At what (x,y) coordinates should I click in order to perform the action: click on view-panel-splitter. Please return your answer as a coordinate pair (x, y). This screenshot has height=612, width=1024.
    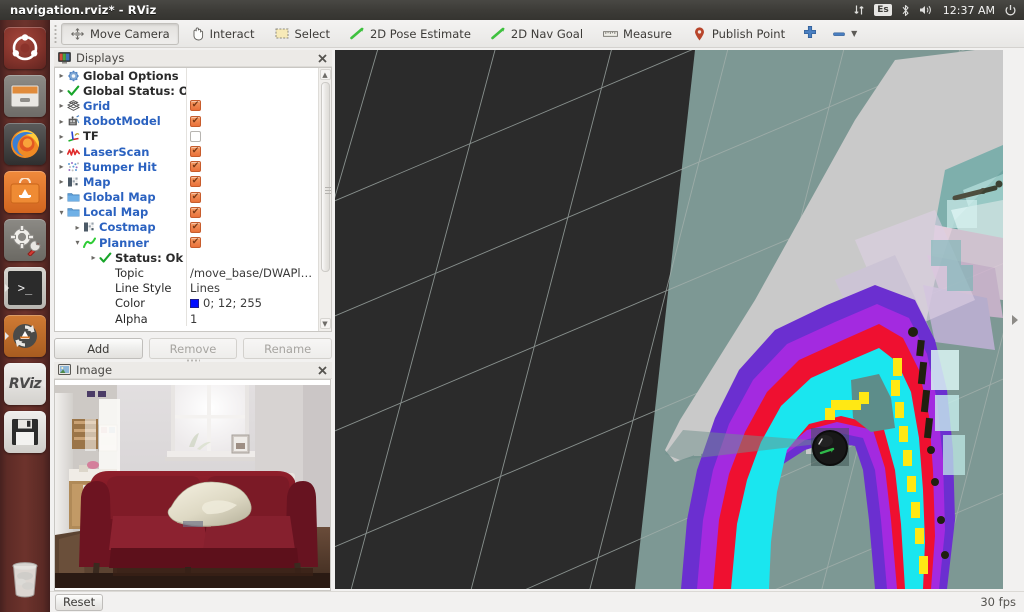
    Looking at the image, I should click on (1015, 319).